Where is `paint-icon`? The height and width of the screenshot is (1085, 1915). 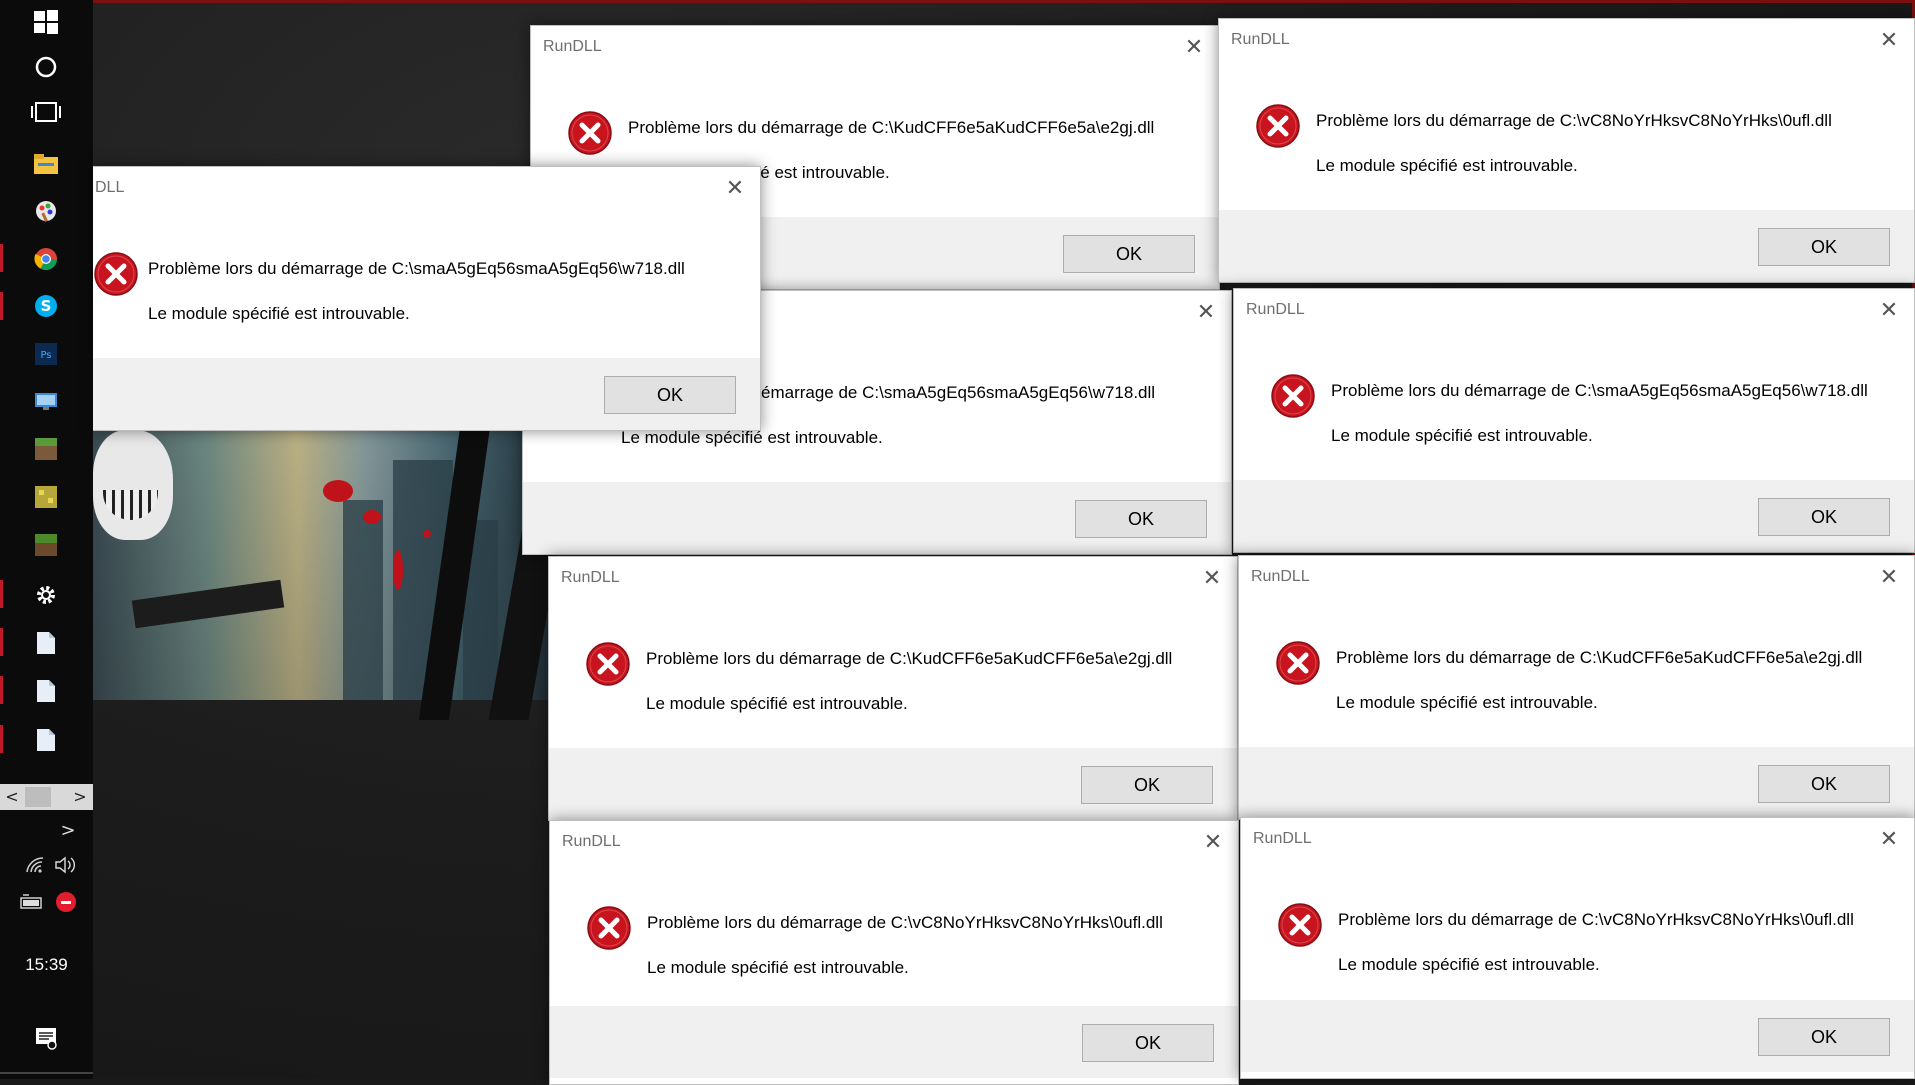 paint-icon is located at coordinates (46, 211).